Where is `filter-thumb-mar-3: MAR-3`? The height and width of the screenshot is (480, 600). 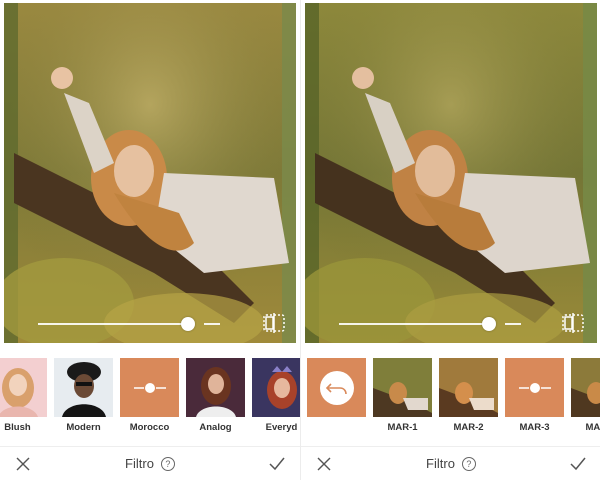
filter-thumb-mar-3: MAR-3 is located at coordinates (534, 399).